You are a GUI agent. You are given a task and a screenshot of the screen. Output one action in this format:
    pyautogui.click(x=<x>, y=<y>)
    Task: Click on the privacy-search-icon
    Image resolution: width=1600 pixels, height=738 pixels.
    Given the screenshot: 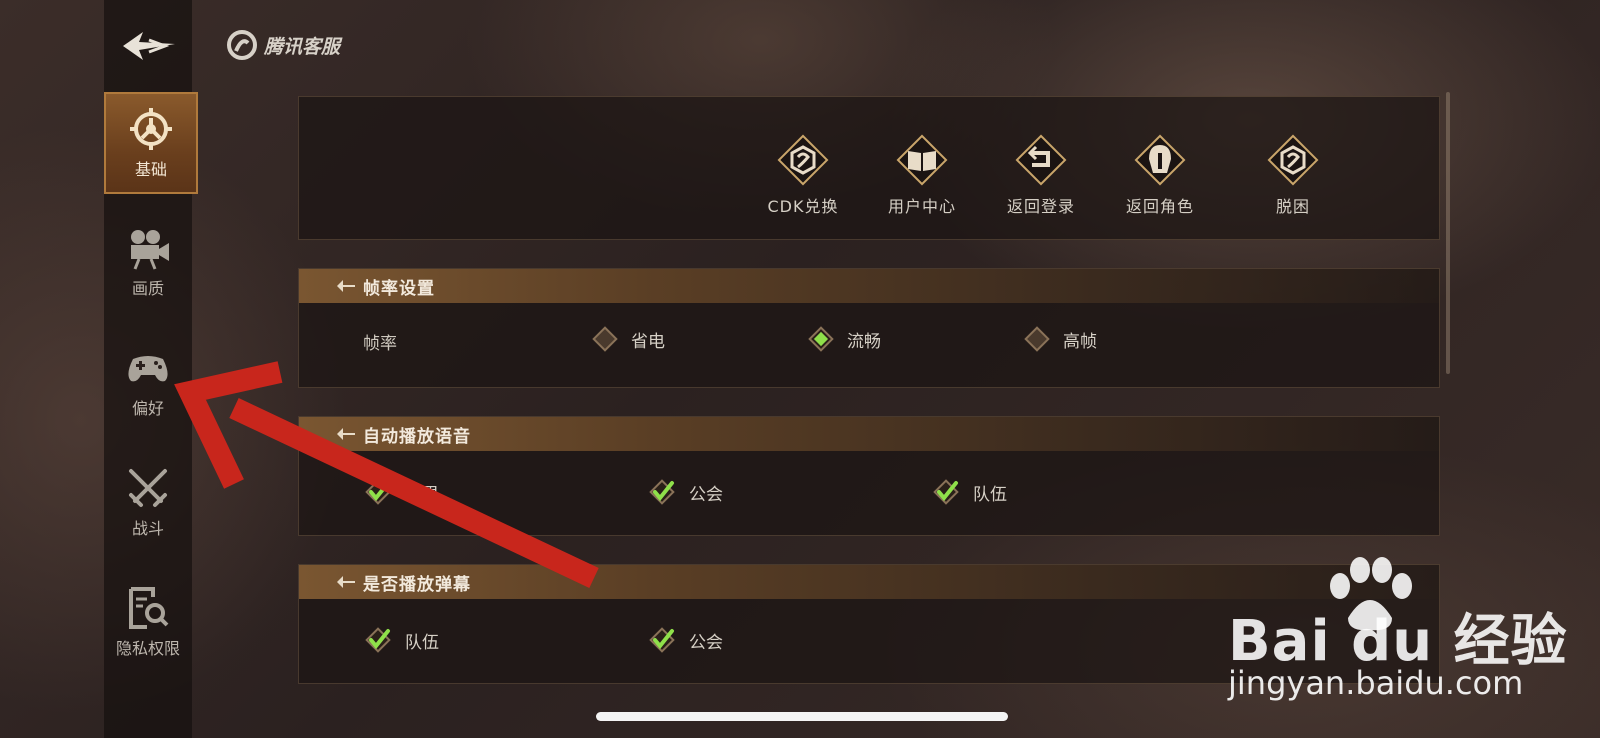 What is the action you would take?
    pyautogui.click(x=149, y=608)
    